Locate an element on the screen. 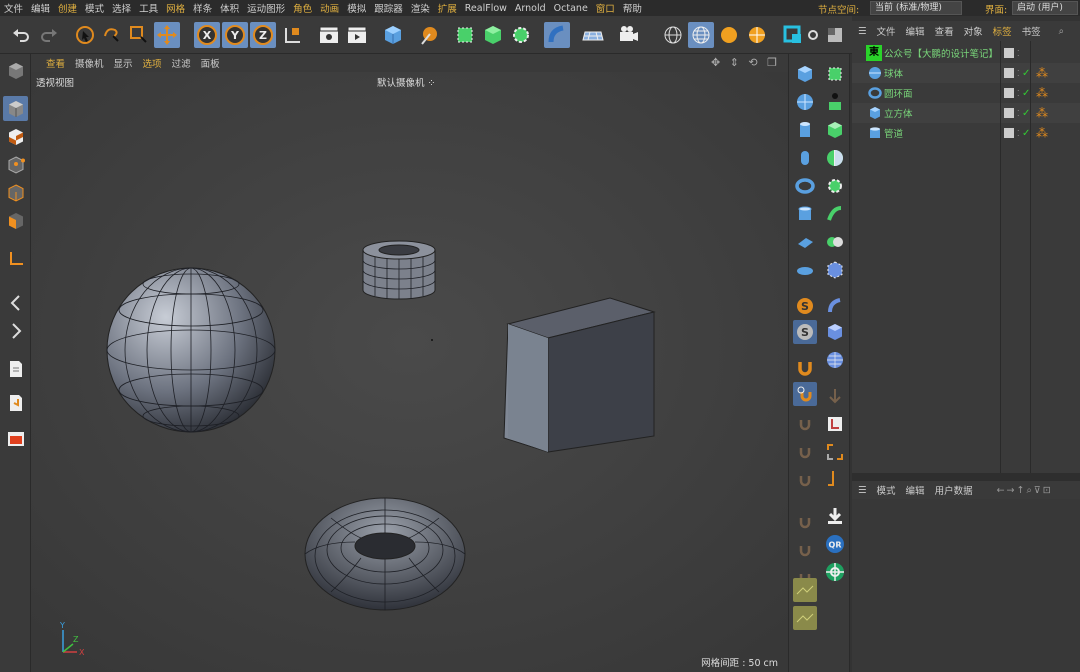 The width and height of the screenshot is (1080, 672). menu-volume: 体积 is located at coordinates (229, 8).